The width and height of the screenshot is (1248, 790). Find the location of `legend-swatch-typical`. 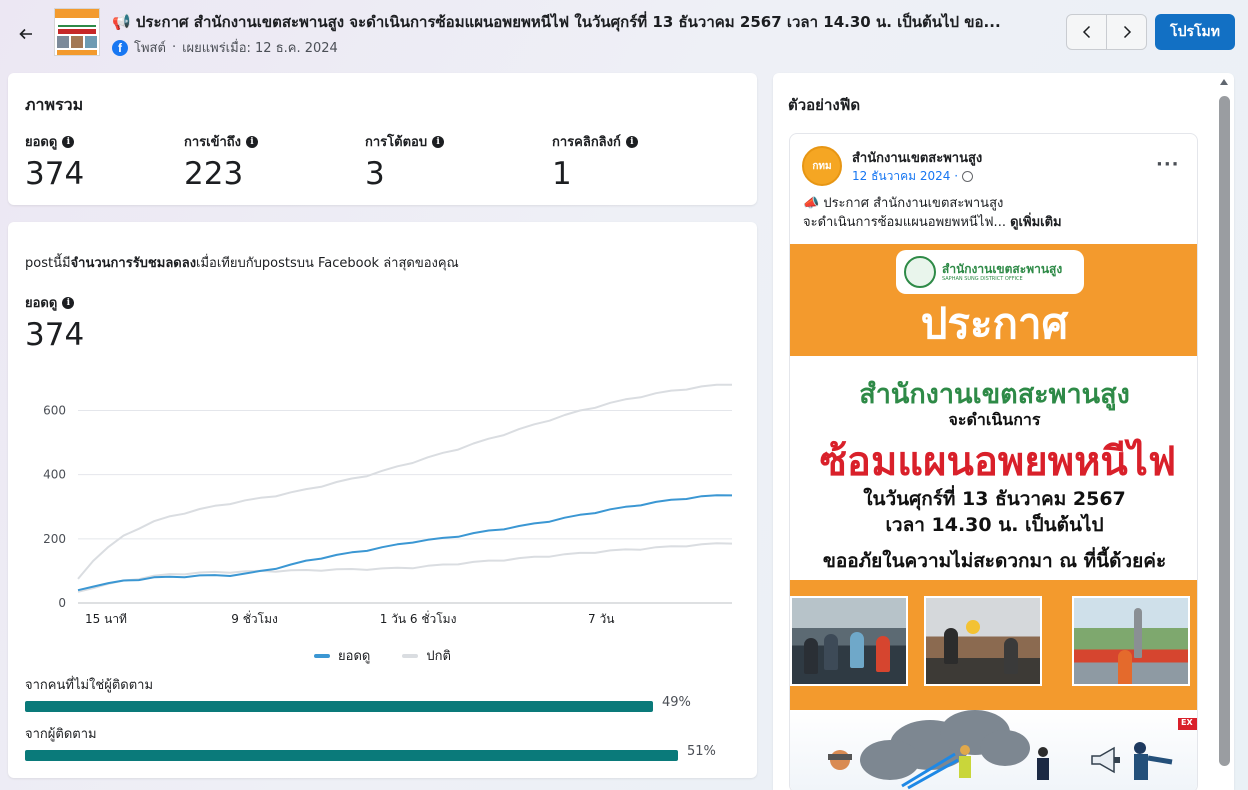

legend-swatch-typical is located at coordinates (410, 655).